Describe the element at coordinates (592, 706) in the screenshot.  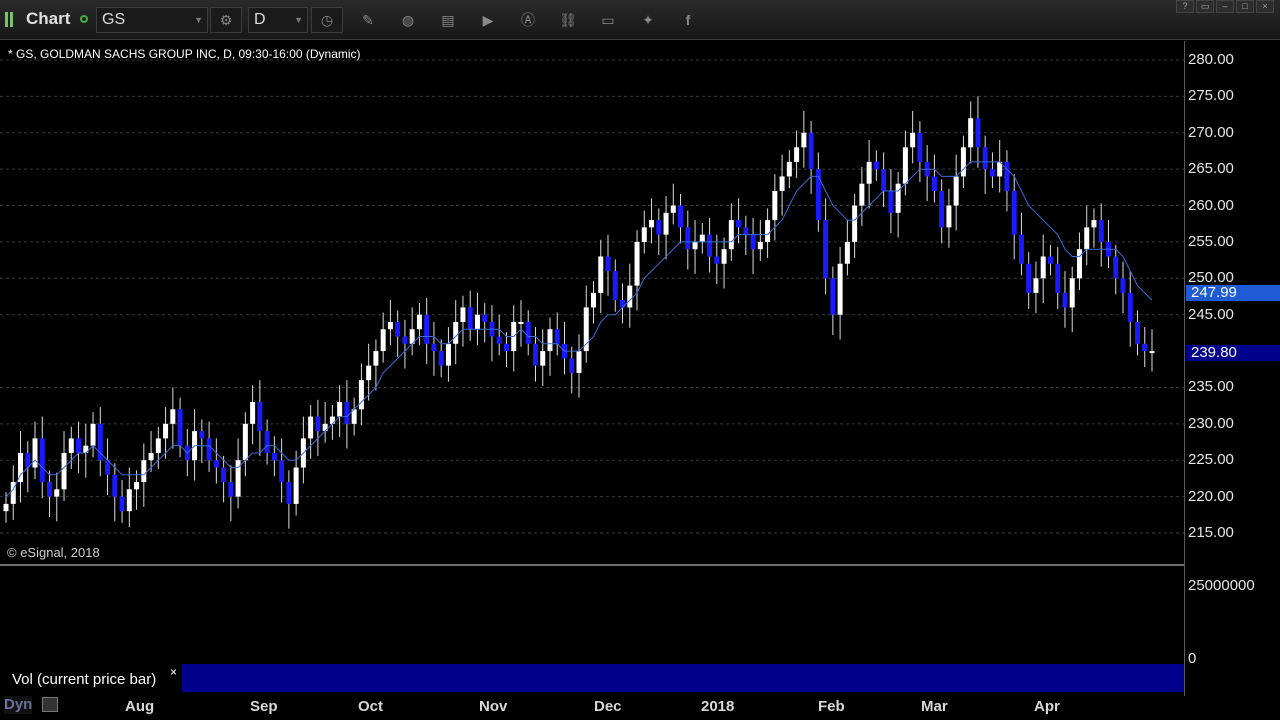
I see `date-axis` at that location.